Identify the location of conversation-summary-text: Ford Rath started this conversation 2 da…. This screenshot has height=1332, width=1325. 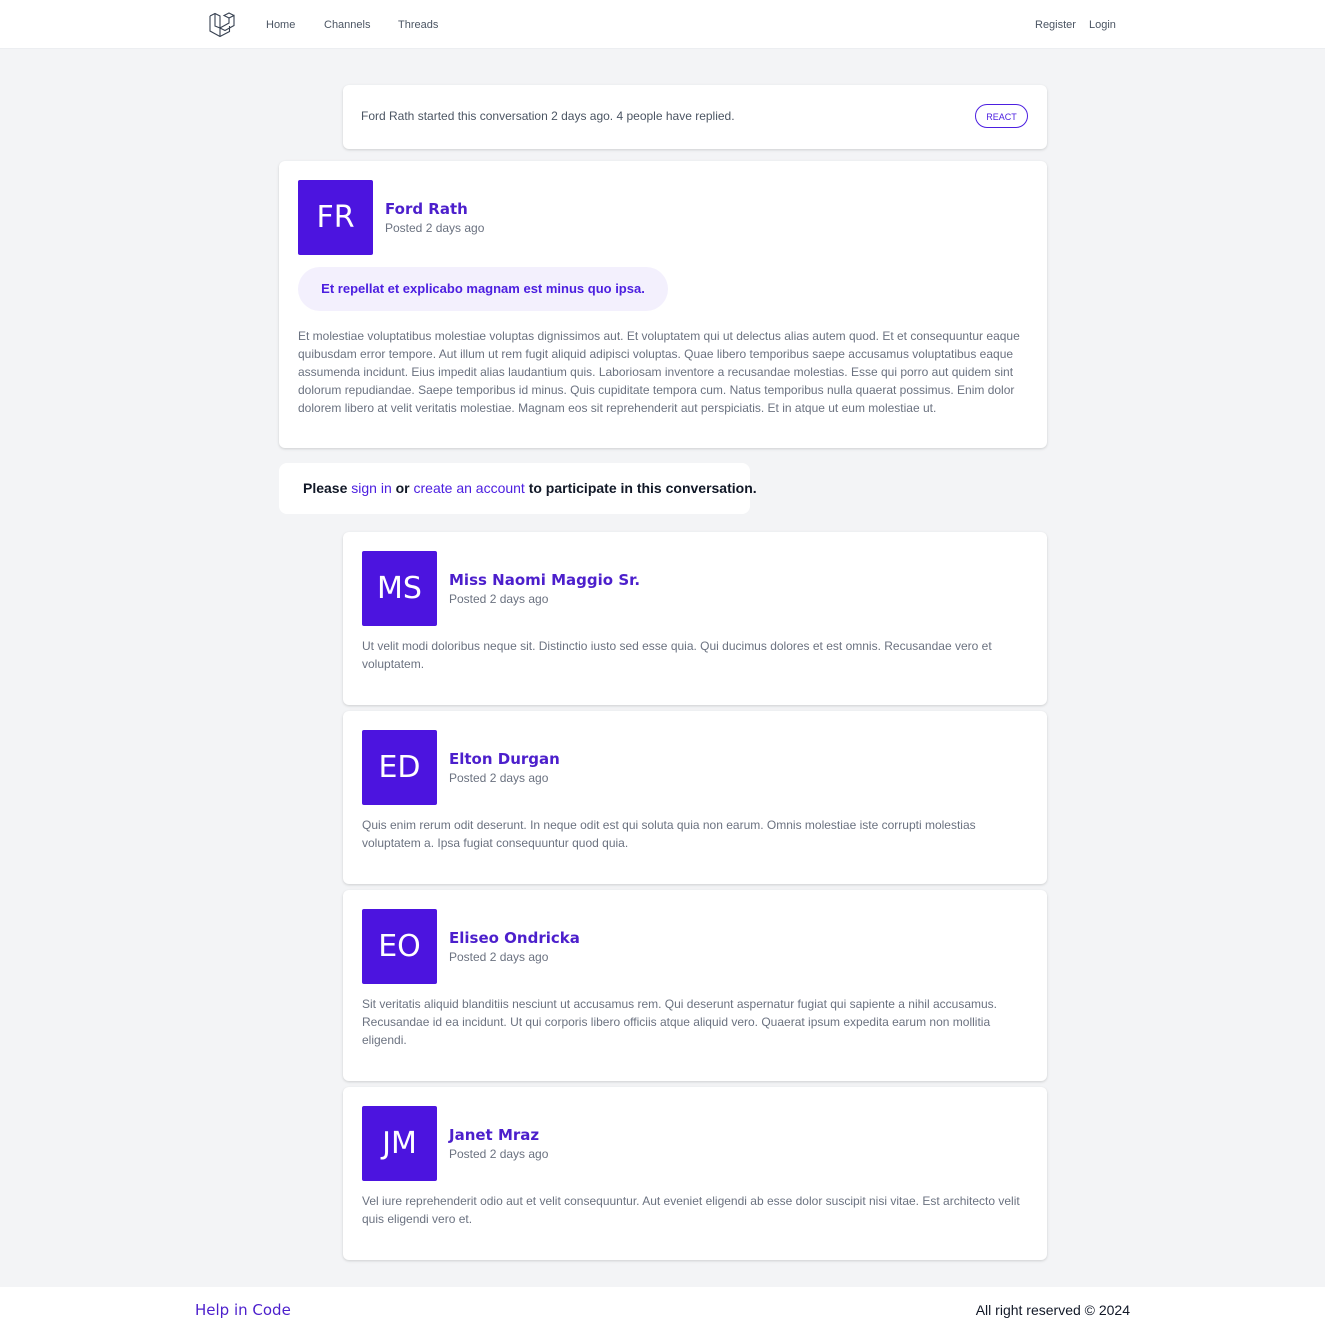
(548, 116).